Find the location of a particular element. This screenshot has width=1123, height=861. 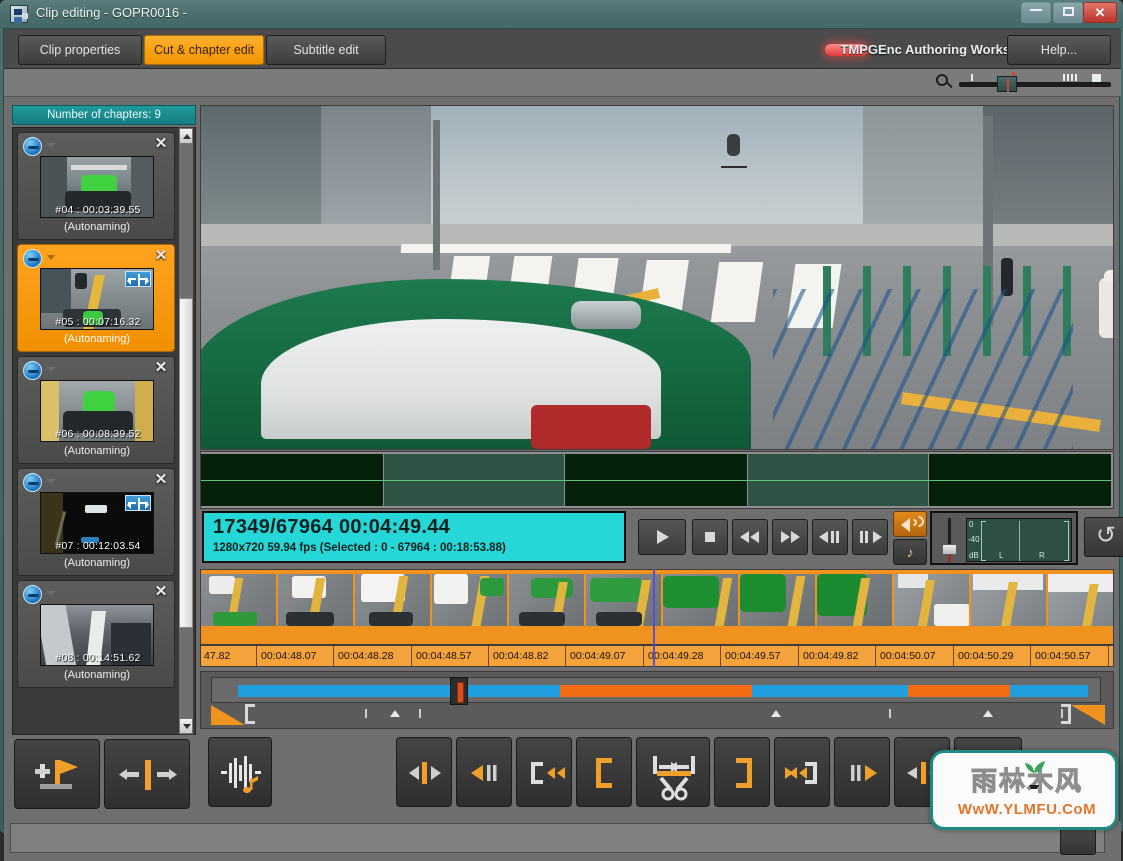

rewind-button is located at coordinates (750, 537).